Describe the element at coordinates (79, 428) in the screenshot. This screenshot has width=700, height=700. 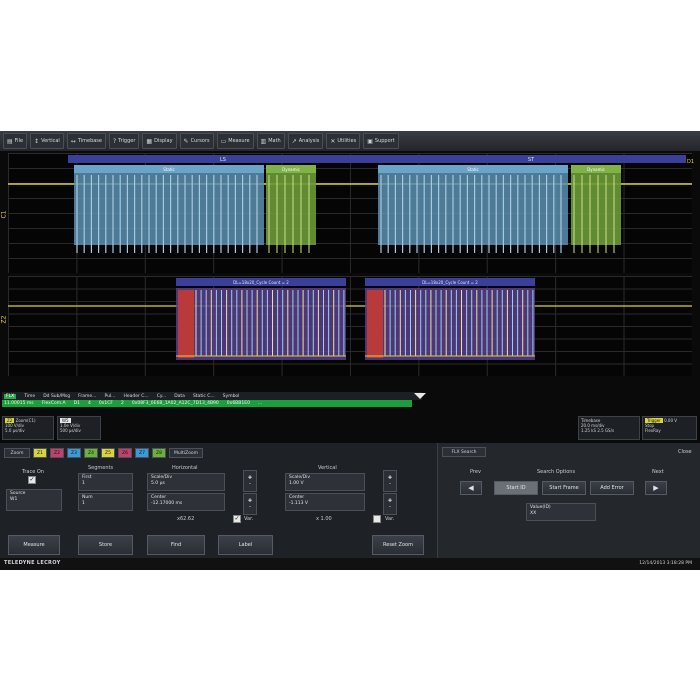
I see `channel-descriptor-w5: W5 1.0e V/div 500 μs/div` at that location.